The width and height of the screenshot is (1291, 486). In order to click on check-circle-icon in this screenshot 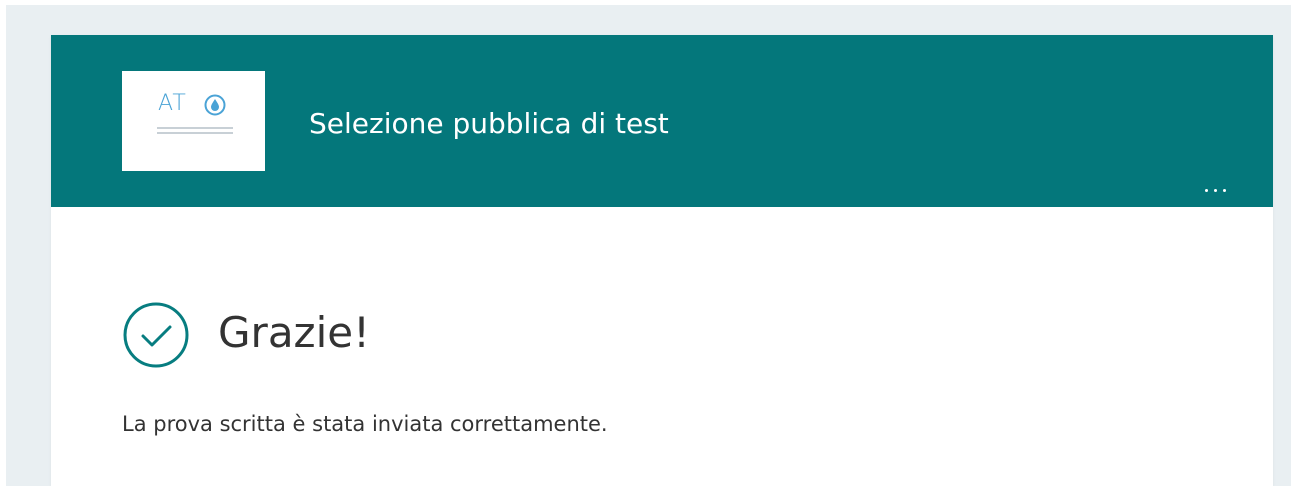, I will do `click(156, 335)`.